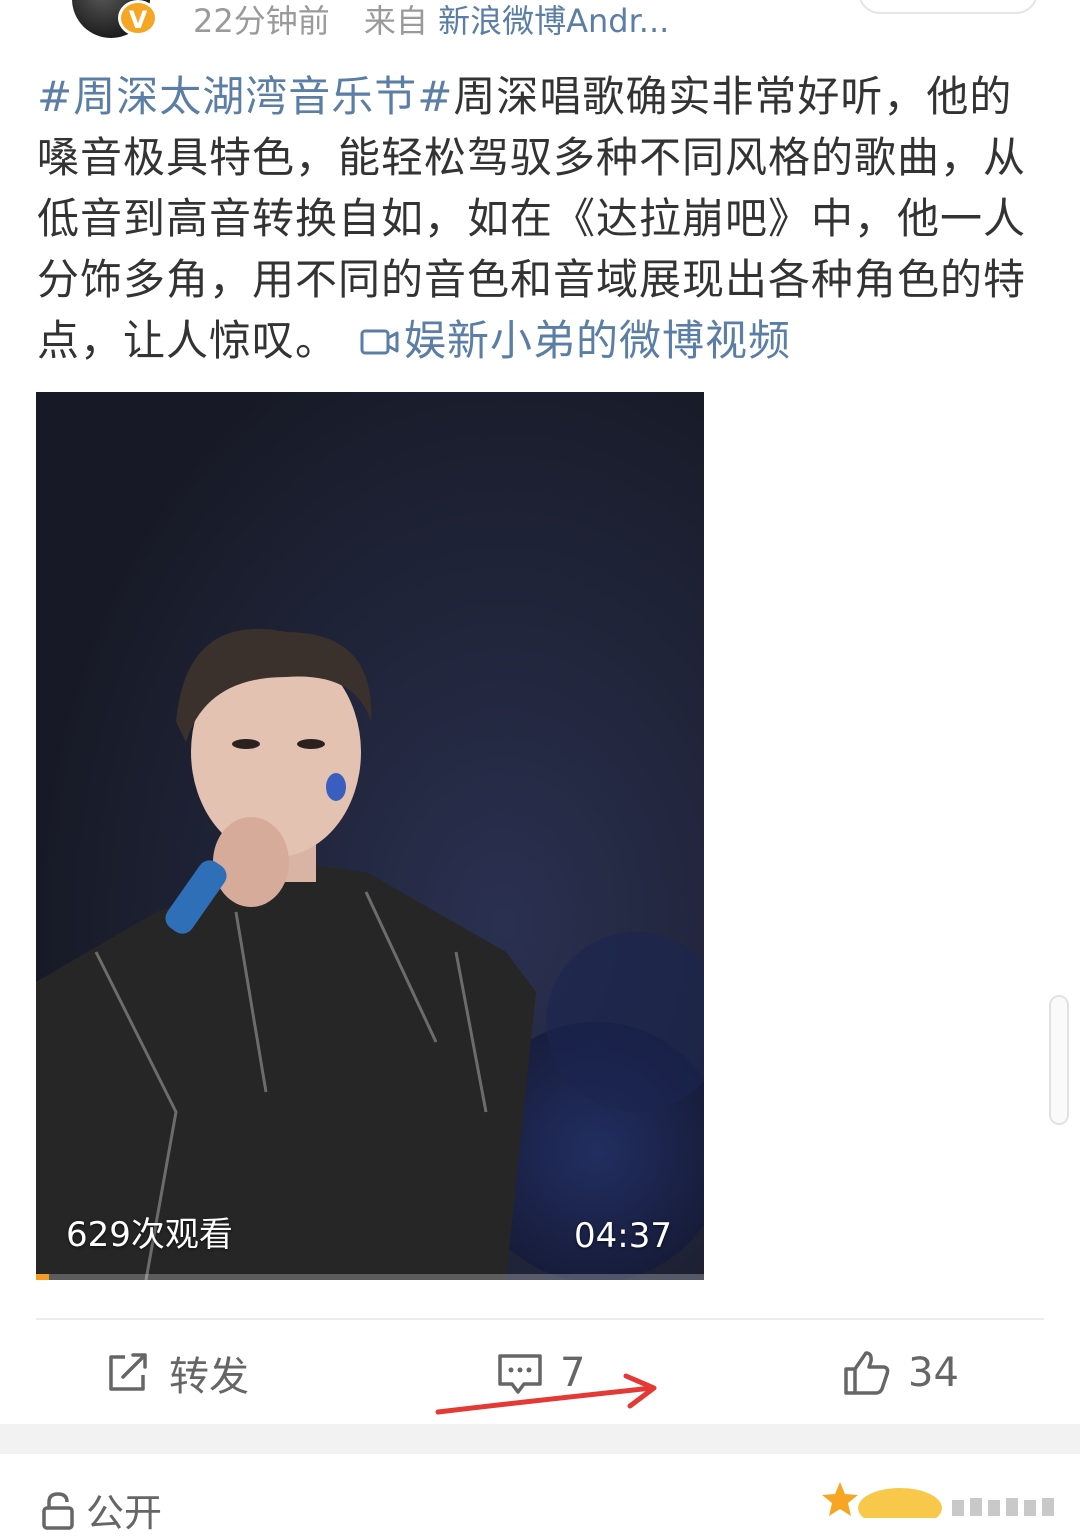  What do you see at coordinates (540, 1439) in the screenshot?
I see `section-gap` at bounding box center [540, 1439].